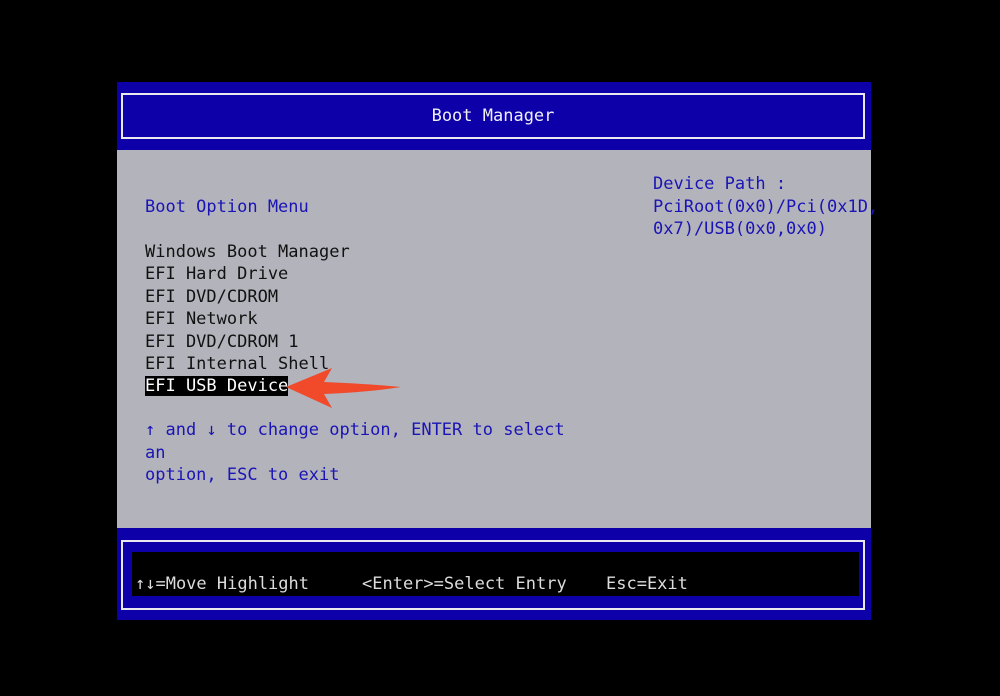 The height and width of the screenshot is (696, 1000). What do you see at coordinates (740, 229) in the screenshot?
I see `device-path-line-2: 0x7)/USB(0x0,0x0)` at bounding box center [740, 229].